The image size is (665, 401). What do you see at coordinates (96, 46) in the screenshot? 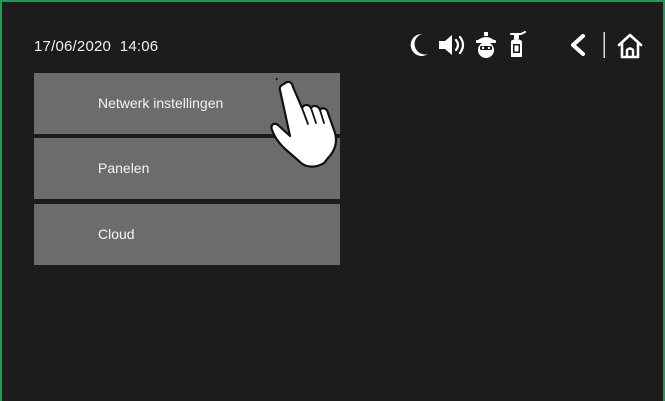
I see `date-time-display: 17/06/2020 14:06` at bounding box center [96, 46].